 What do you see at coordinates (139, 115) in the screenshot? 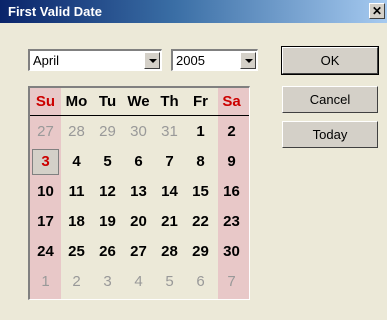
I see `header-divider` at bounding box center [139, 115].